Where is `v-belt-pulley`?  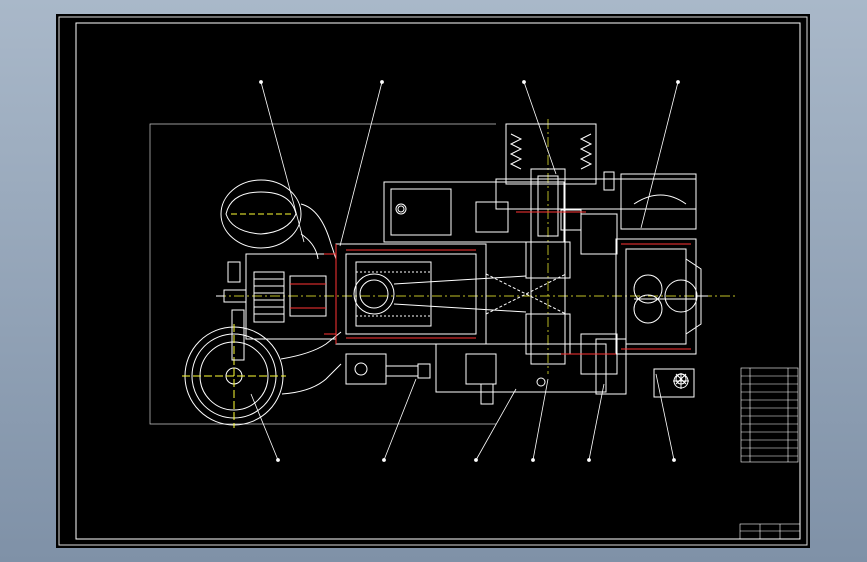
v-belt-pulley is located at coordinates (596, 176).